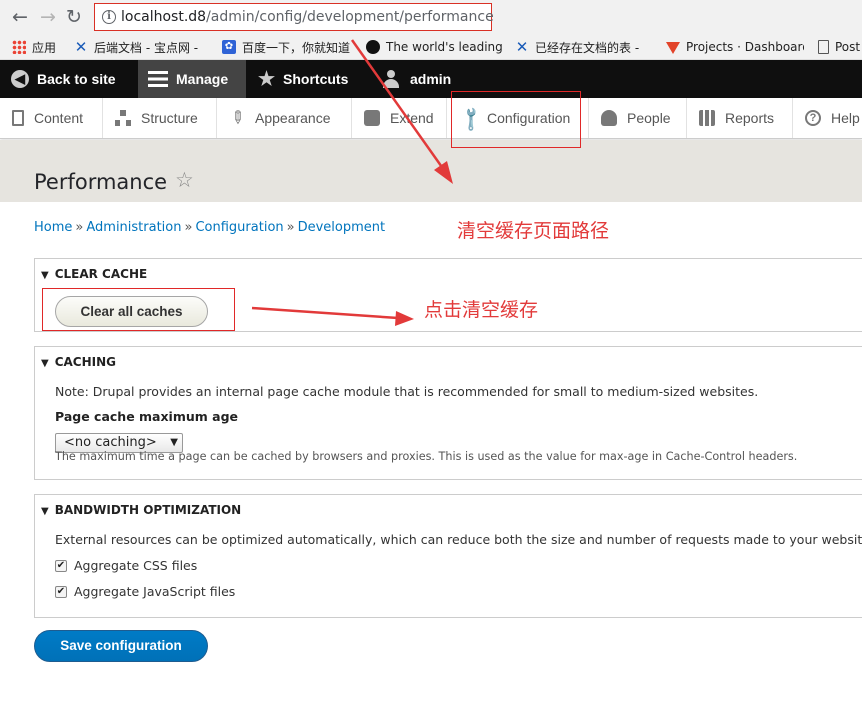 This screenshot has height=727, width=862. I want to click on user-label: admin, so click(431, 79).